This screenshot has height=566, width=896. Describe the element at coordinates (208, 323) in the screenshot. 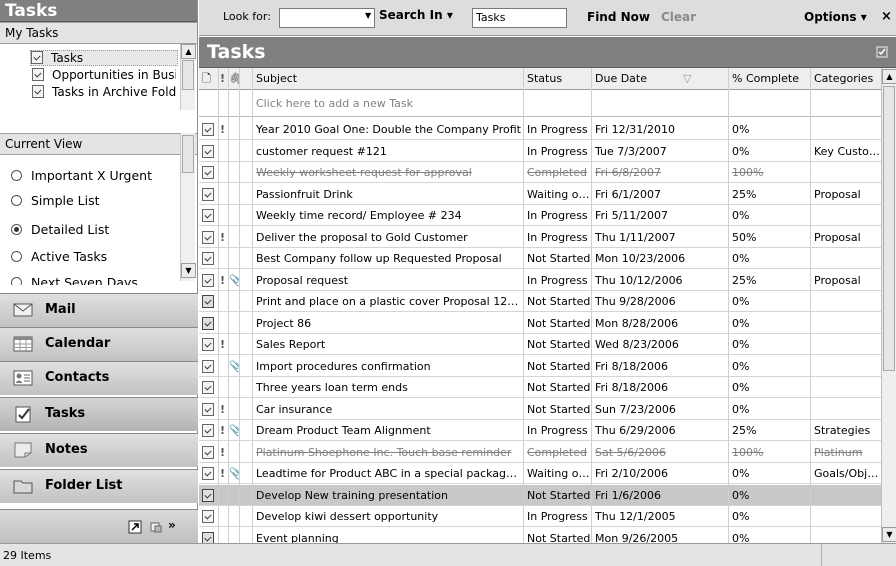

I see `assigned-task-icon` at that location.